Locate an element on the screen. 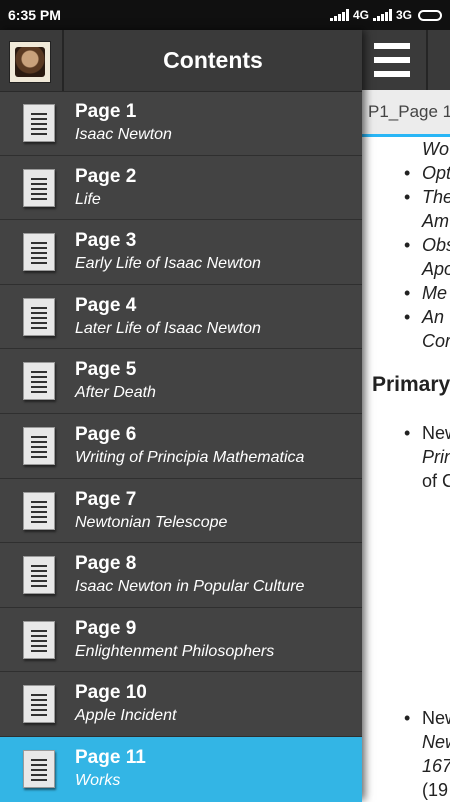 Image resolution: width=450 pixels, height=802 pixels. item-title: Page 7 is located at coordinates (106, 499).